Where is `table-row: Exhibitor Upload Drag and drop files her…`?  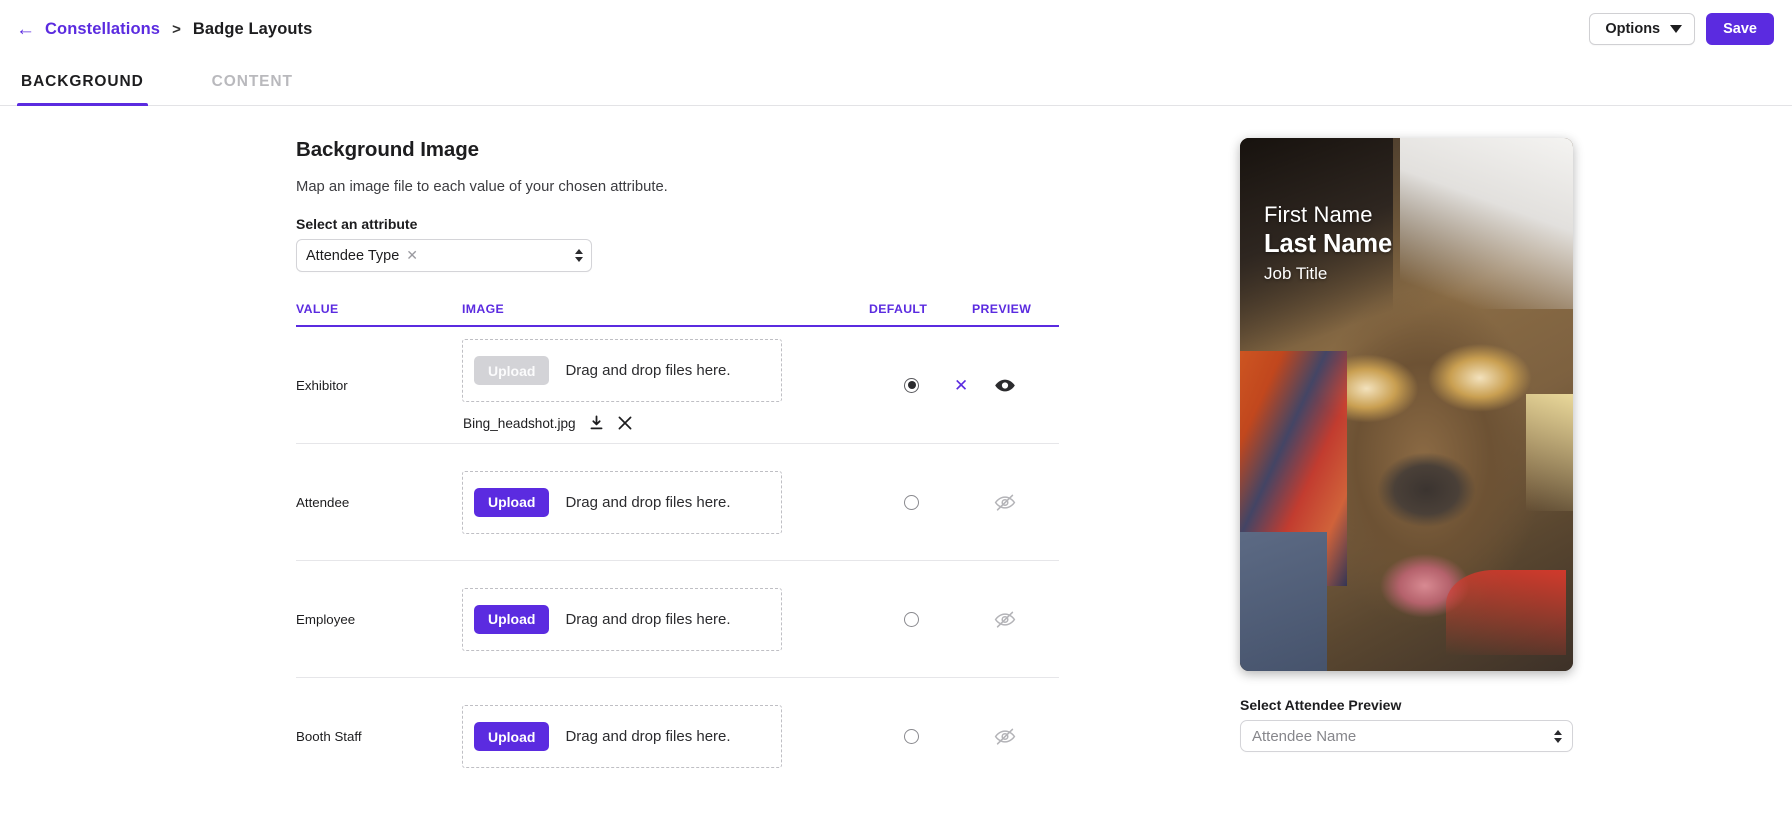 table-row: Exhibitor Upload Drag and drop files her… is located at coordinates (677, 385).